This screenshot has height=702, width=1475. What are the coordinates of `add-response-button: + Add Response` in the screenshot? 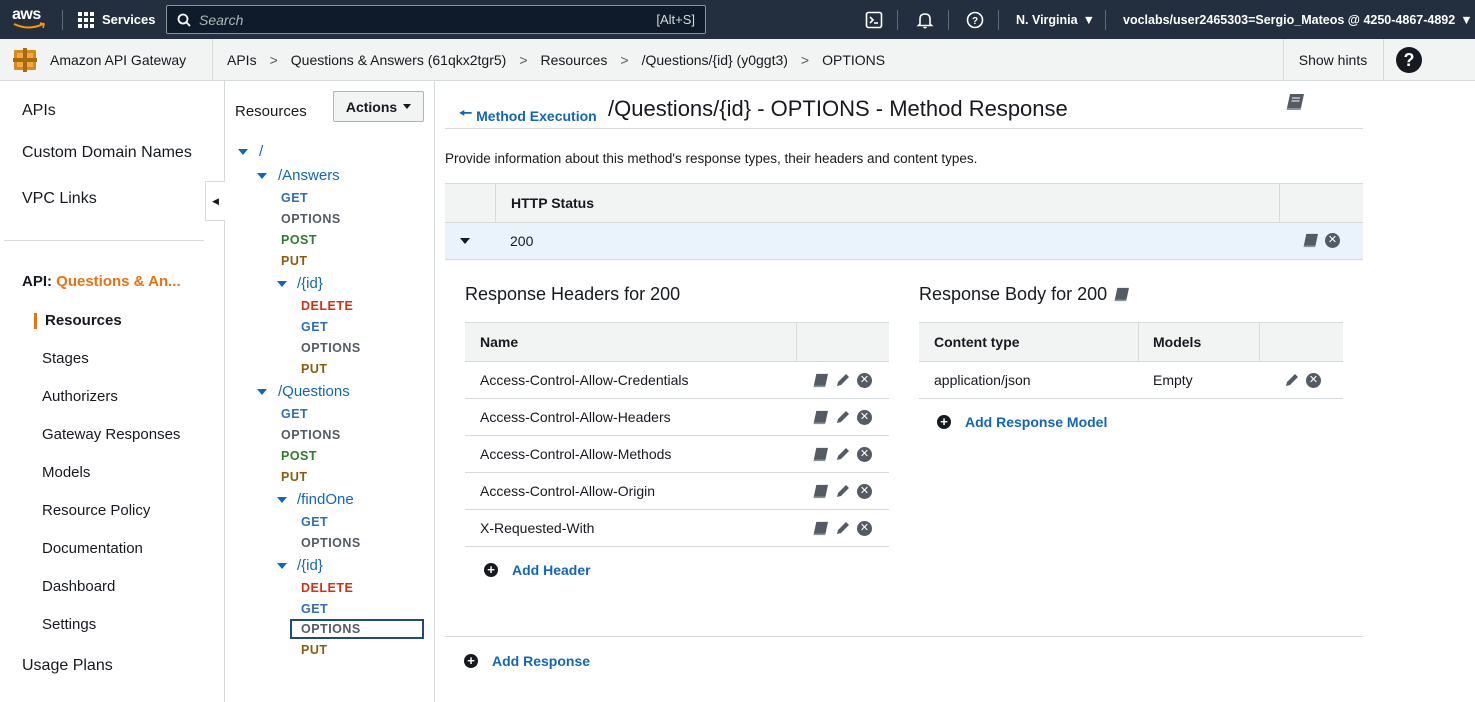 It's located at (527, 661).